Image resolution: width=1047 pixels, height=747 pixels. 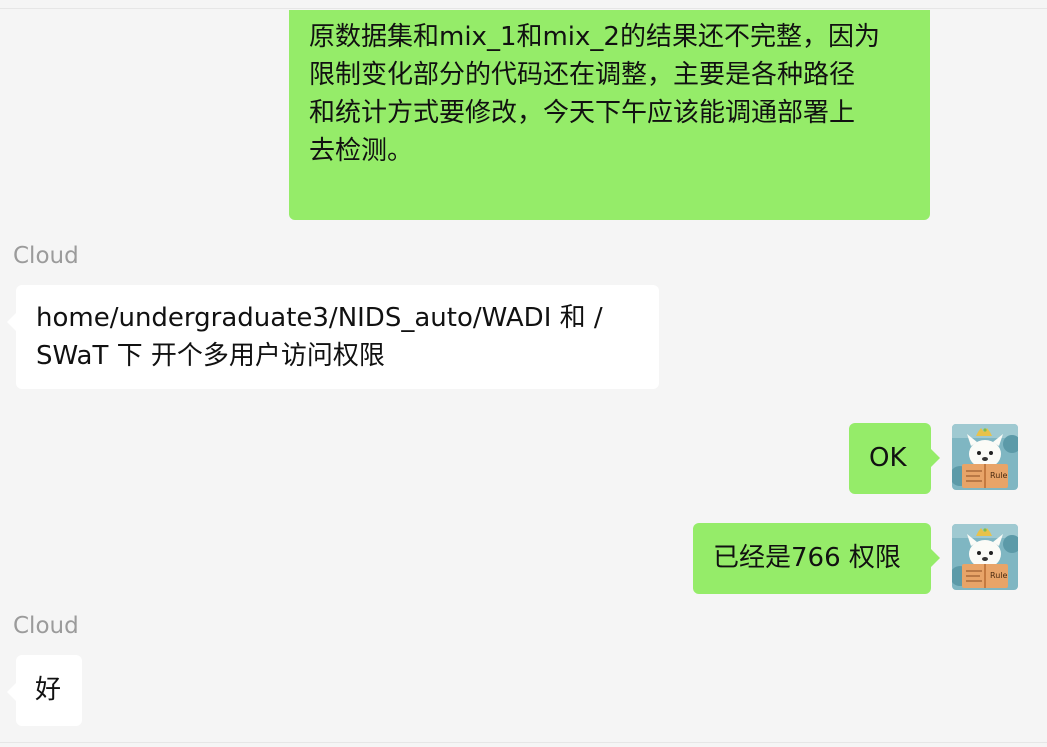 I want to click on message-line: 原数据集和mix_1和mix_2的结果还不完整，因为, so click(x=594, y=37).